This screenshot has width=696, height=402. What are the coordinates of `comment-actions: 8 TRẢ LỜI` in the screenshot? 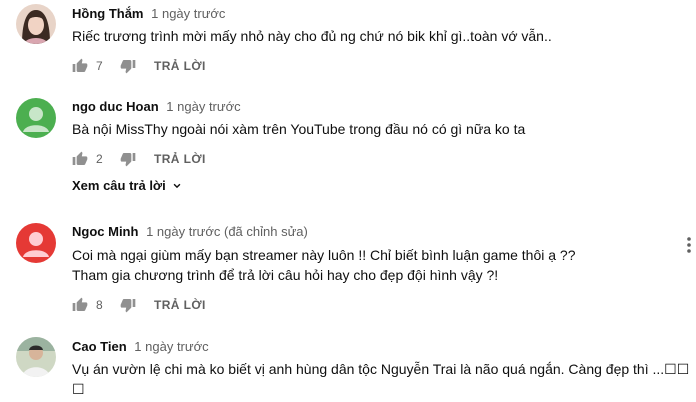 It's located at (139, 305).